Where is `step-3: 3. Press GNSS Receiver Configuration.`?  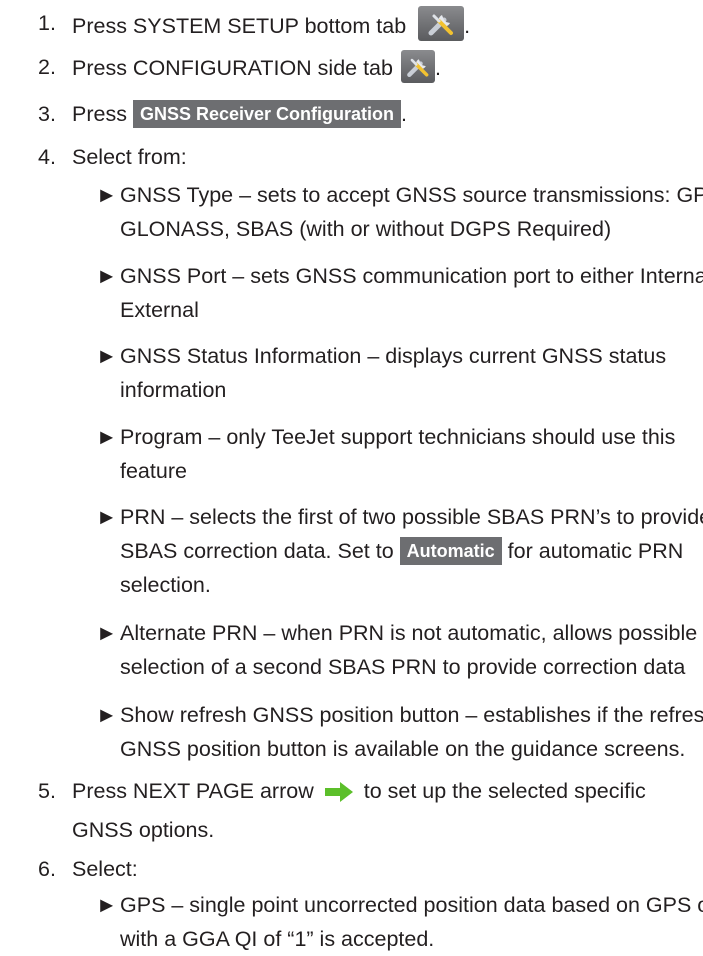
step-3: 3. Press GNSS Receiver Configuration. is located at coordinates (222, 114).